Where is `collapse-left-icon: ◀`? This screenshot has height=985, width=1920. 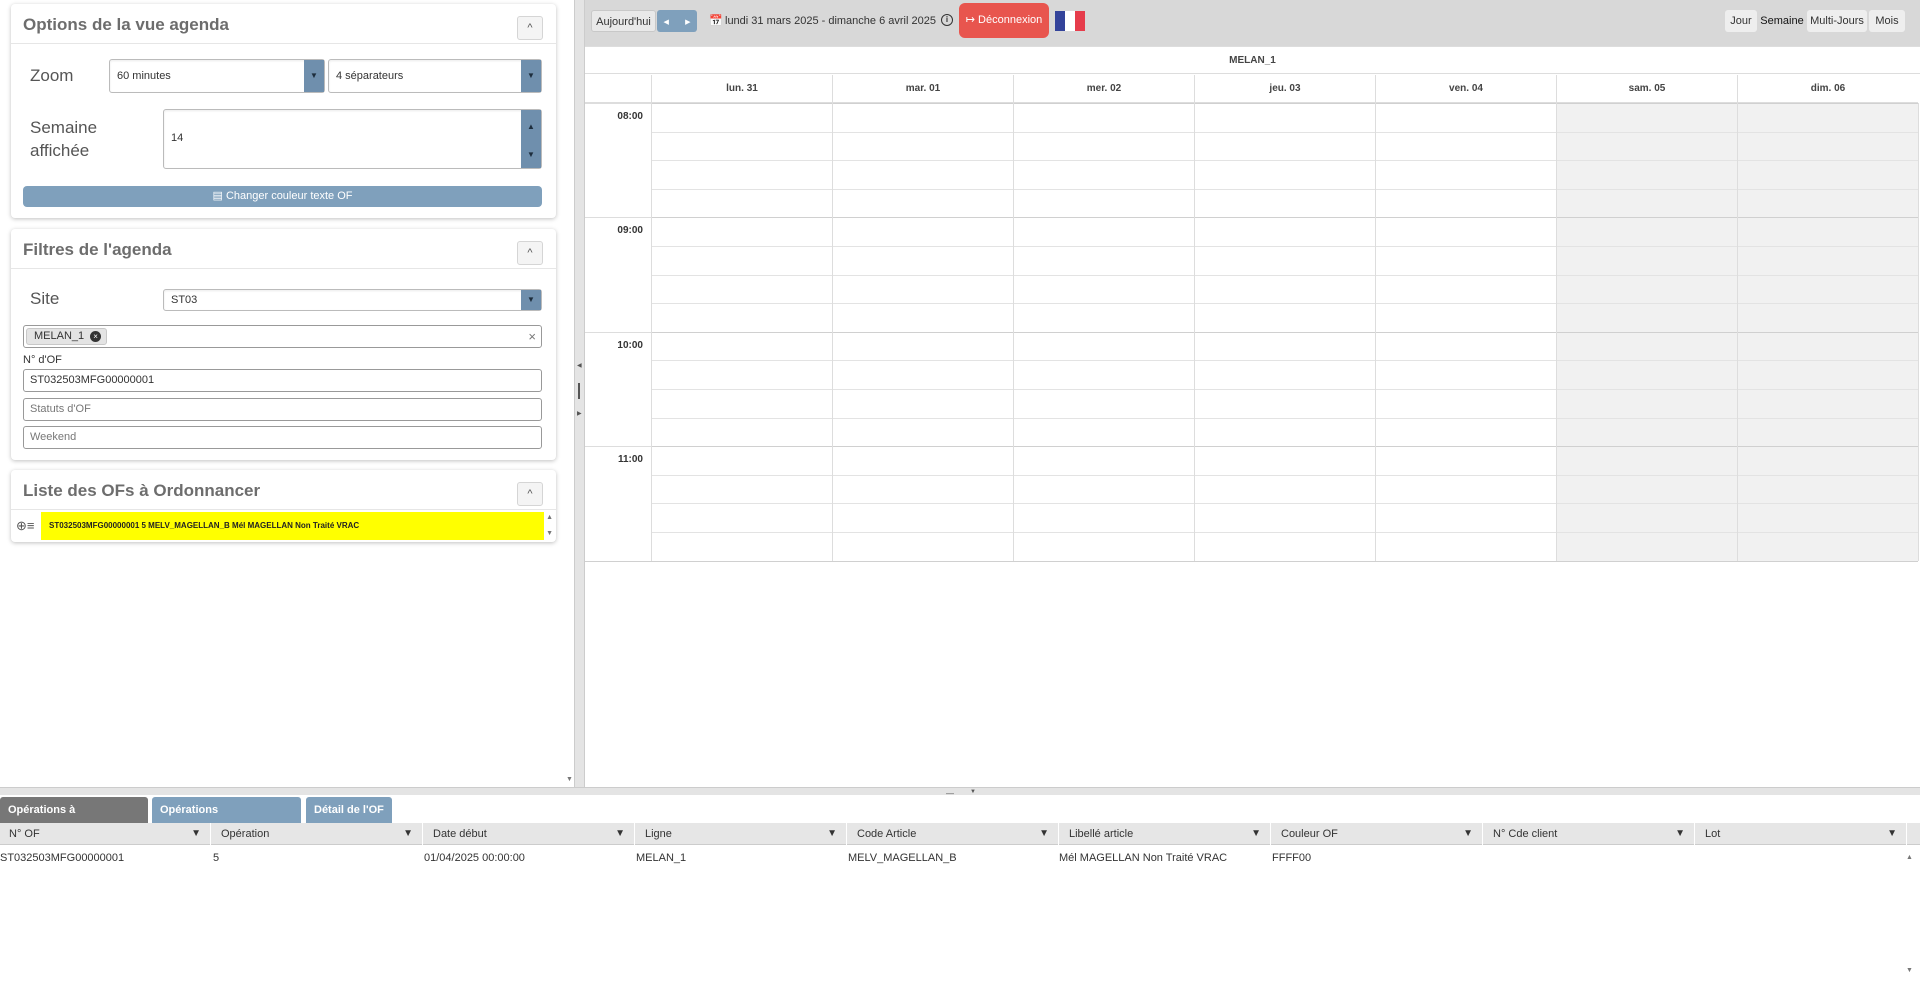
collapse-left-icon: ◀ is located at coordinates (579, 365).